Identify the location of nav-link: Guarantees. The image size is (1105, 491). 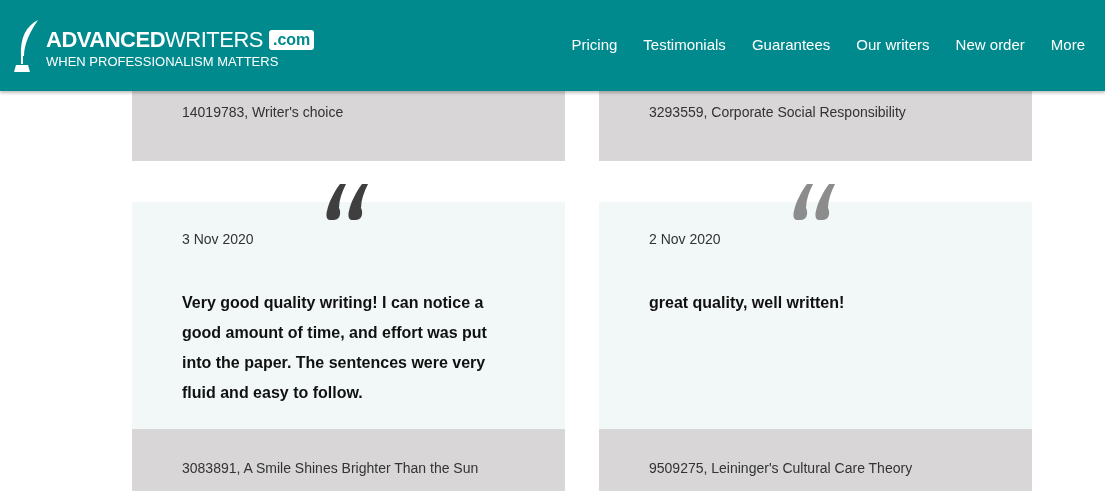
(791, 45).